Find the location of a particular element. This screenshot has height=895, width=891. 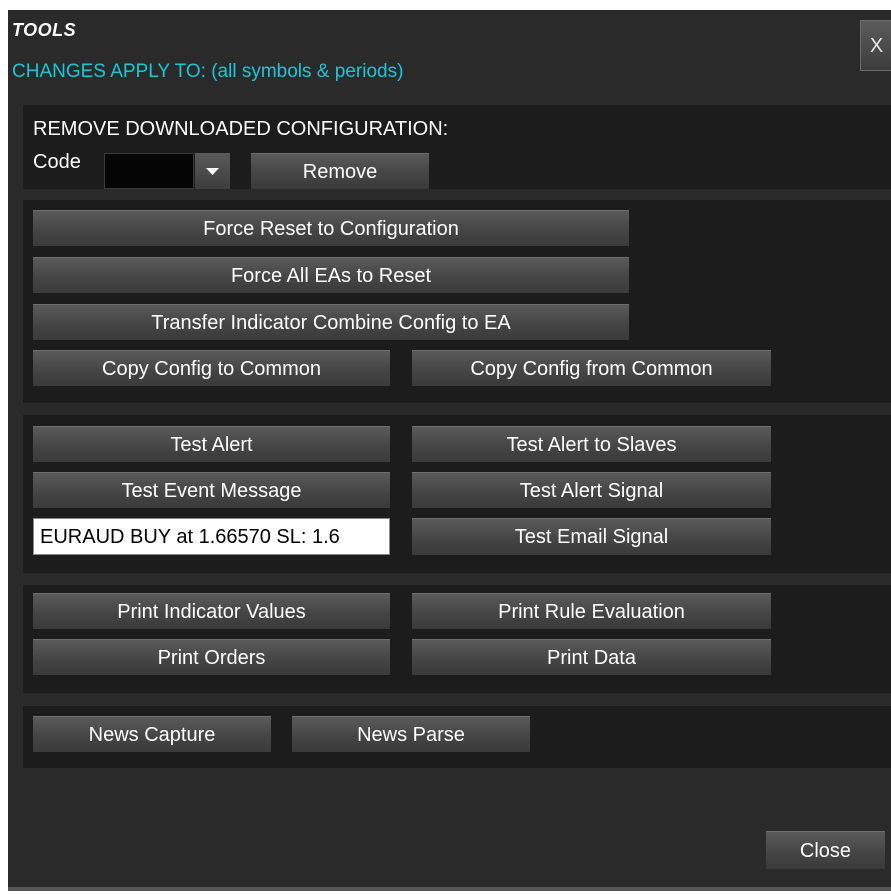

remove-config-heading: REMOVE DOWNLOADED CONFIGURATION: is located at coordinates (241, 129).